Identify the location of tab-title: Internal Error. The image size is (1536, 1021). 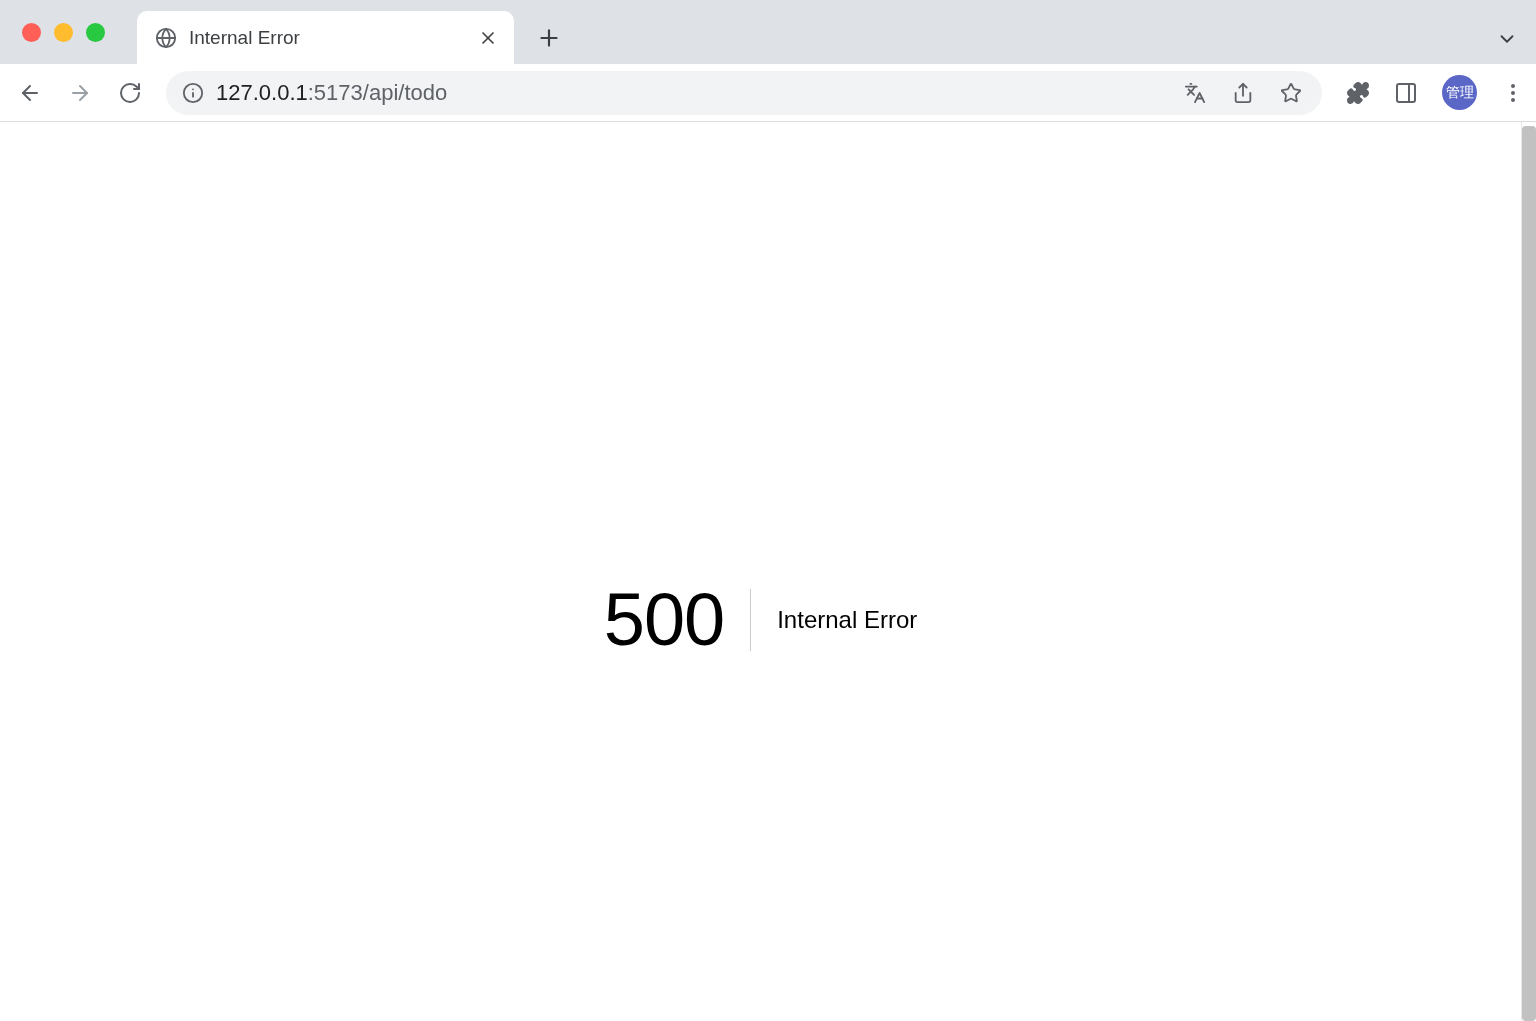
(245, 37).